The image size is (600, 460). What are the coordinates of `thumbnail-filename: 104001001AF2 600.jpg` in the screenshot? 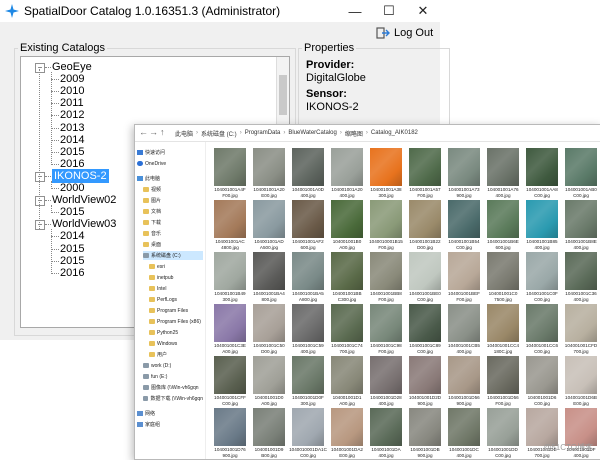 It's located at (308, 244).